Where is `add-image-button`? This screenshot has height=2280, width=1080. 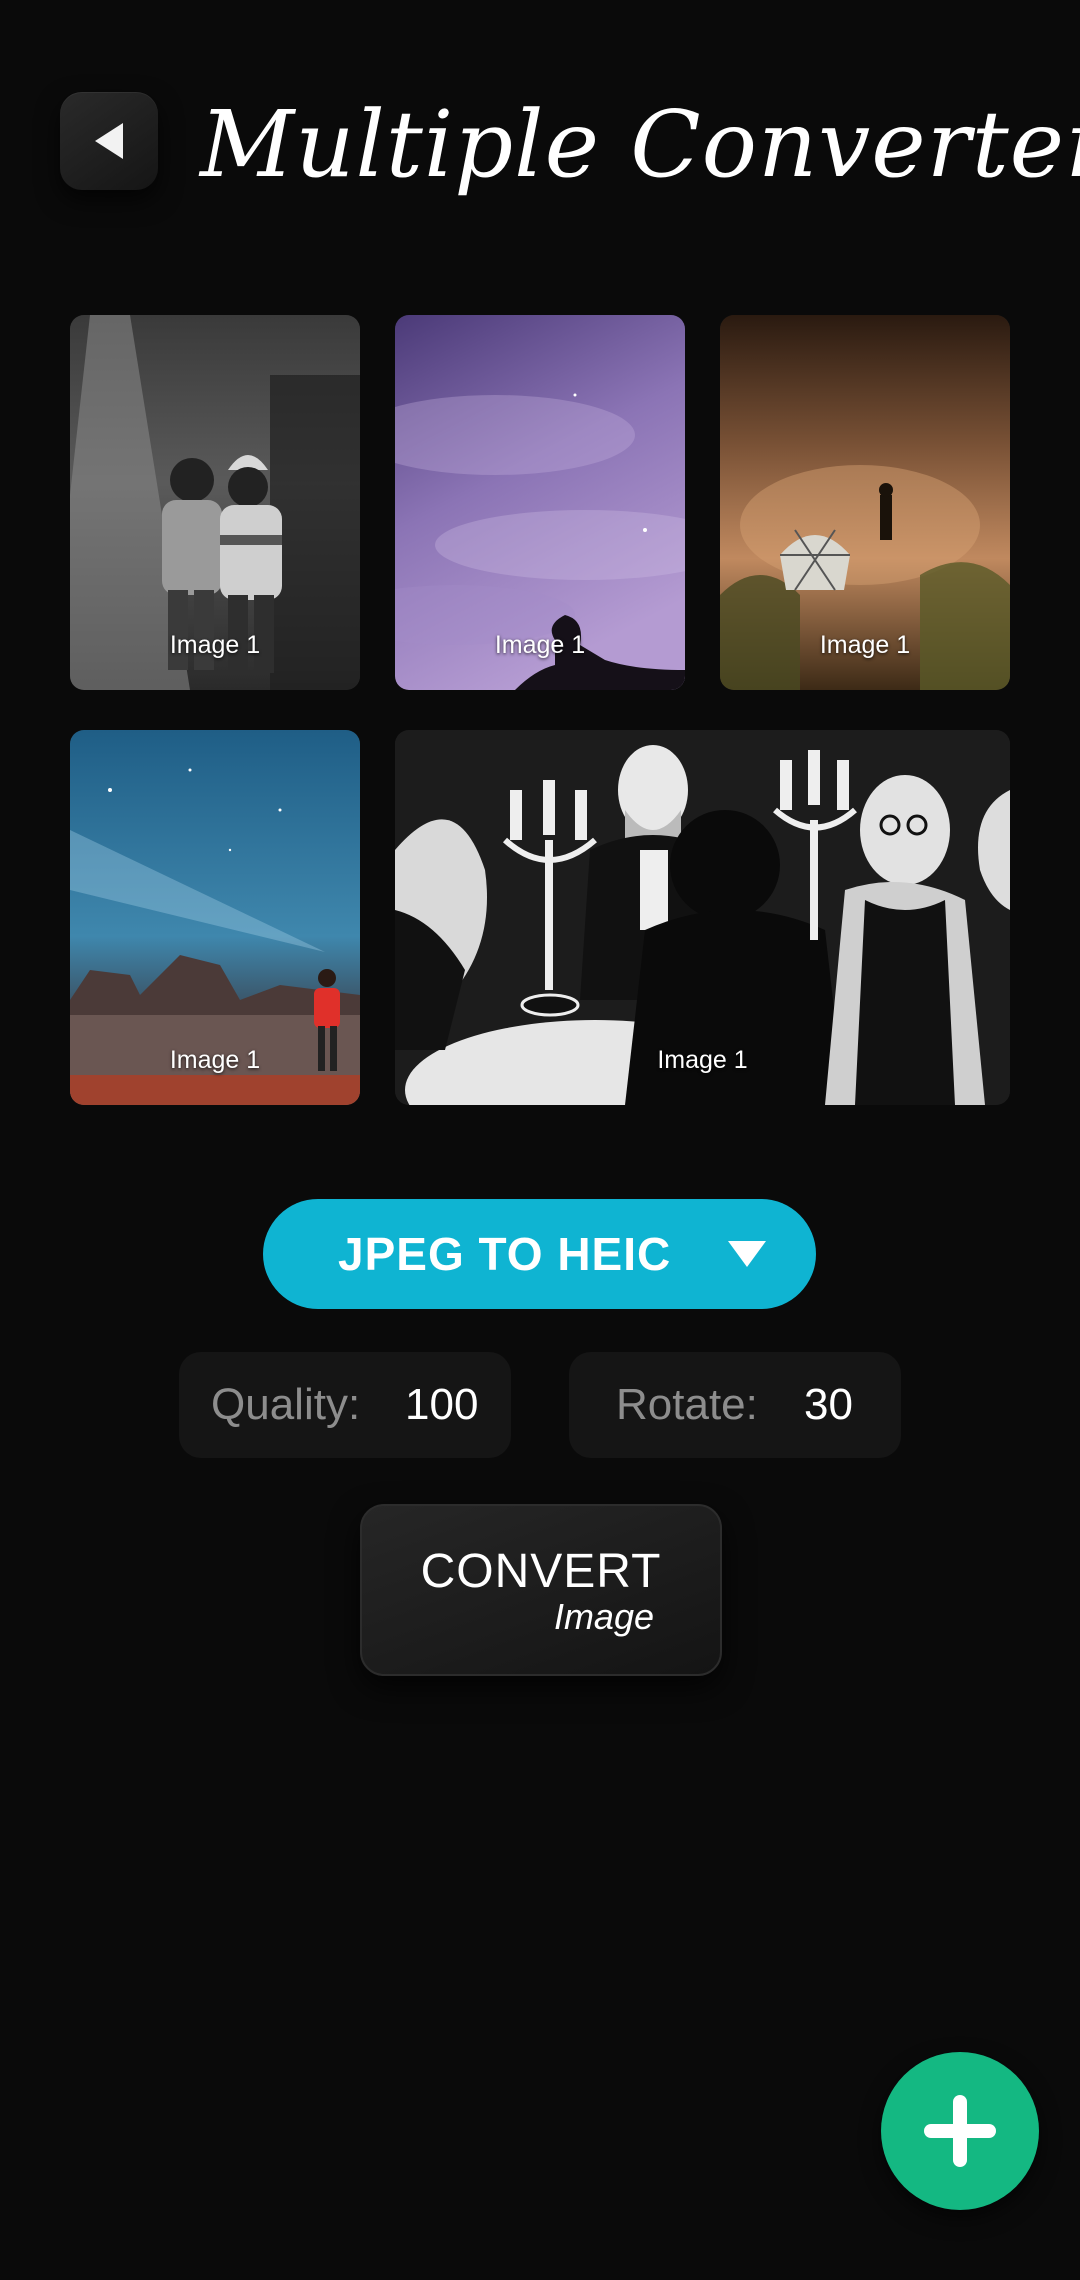 add-image-button is located at coordinates (960, 2131).